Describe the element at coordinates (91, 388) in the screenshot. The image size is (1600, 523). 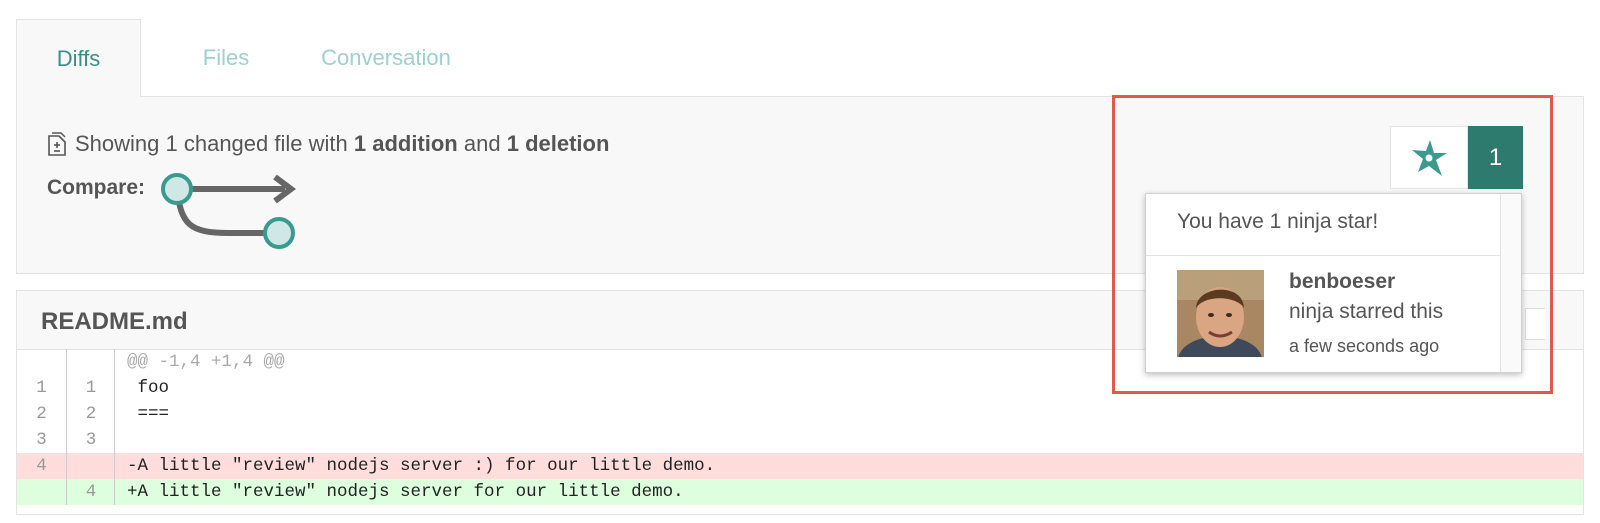
I see `new-line-number: 1` at that location.